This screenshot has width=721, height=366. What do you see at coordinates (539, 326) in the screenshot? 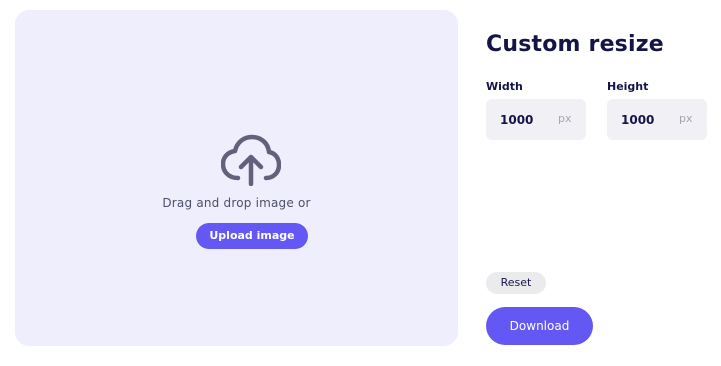
I see `download-button: Download` at bounding box center [539, 326].